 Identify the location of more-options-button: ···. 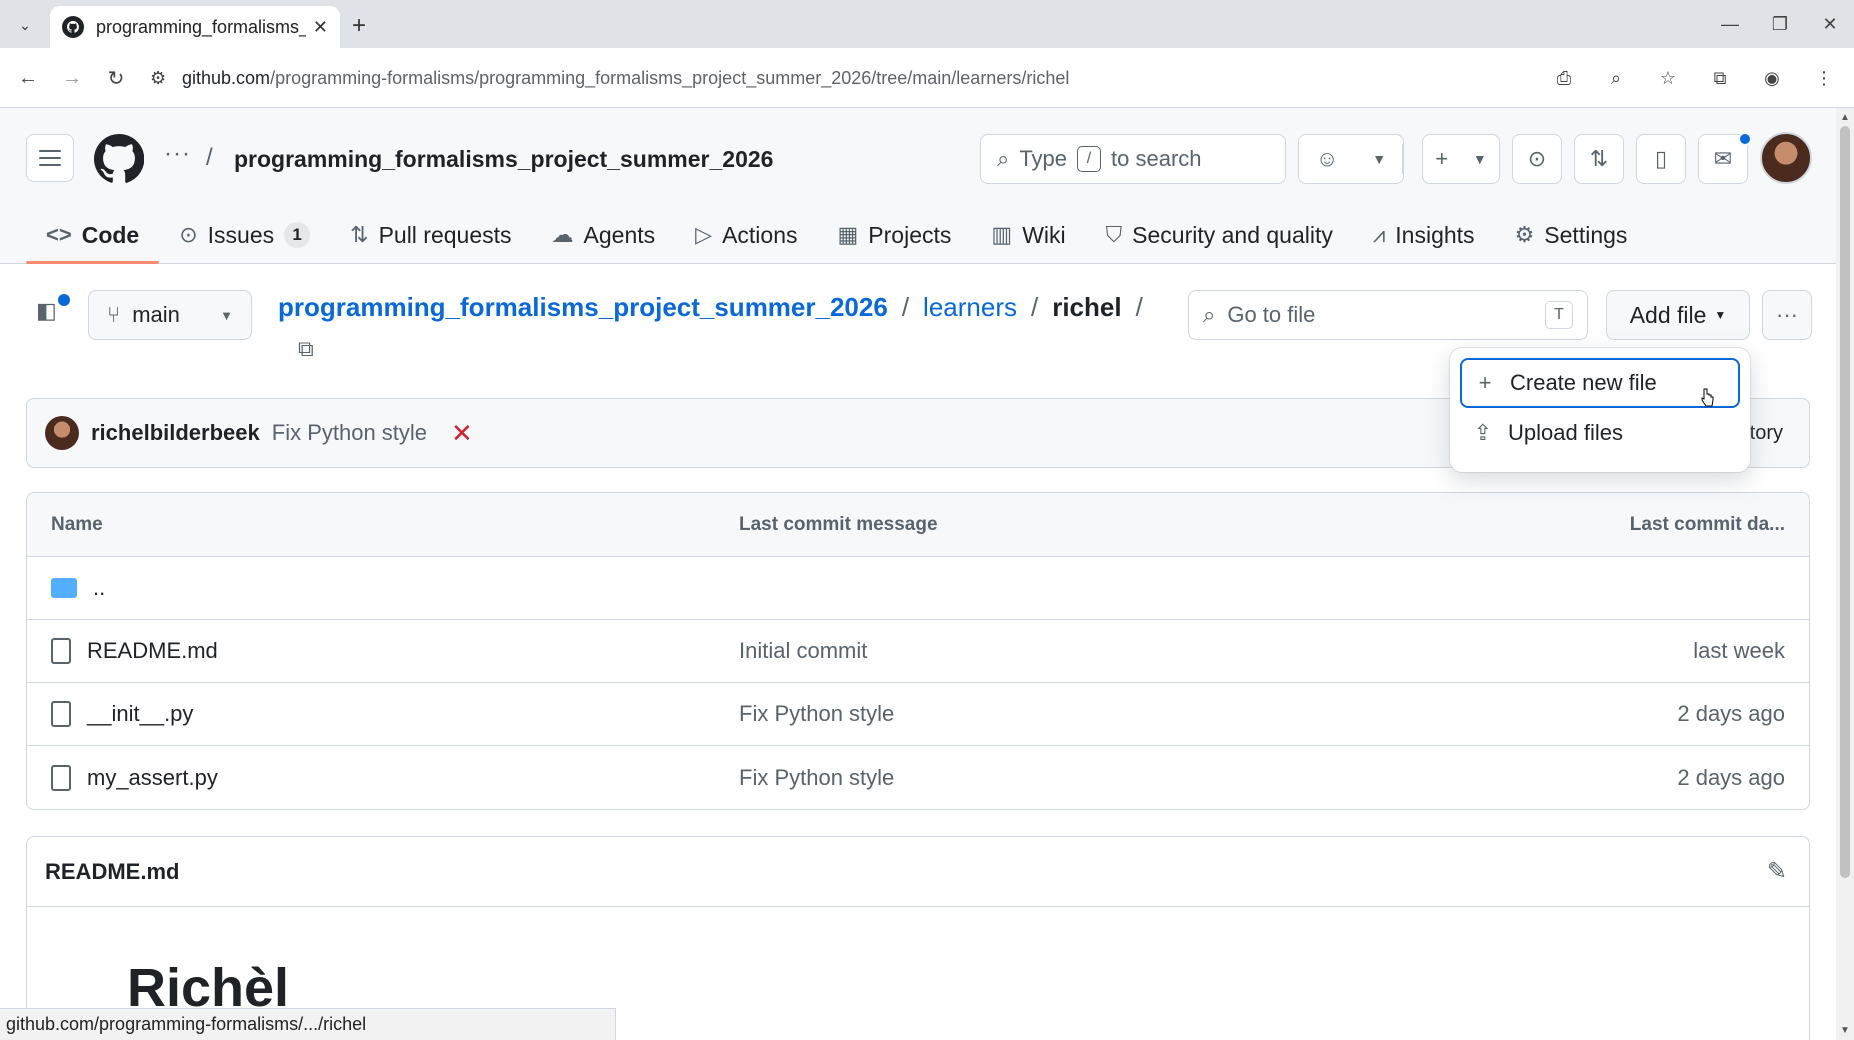
(1787, 315).